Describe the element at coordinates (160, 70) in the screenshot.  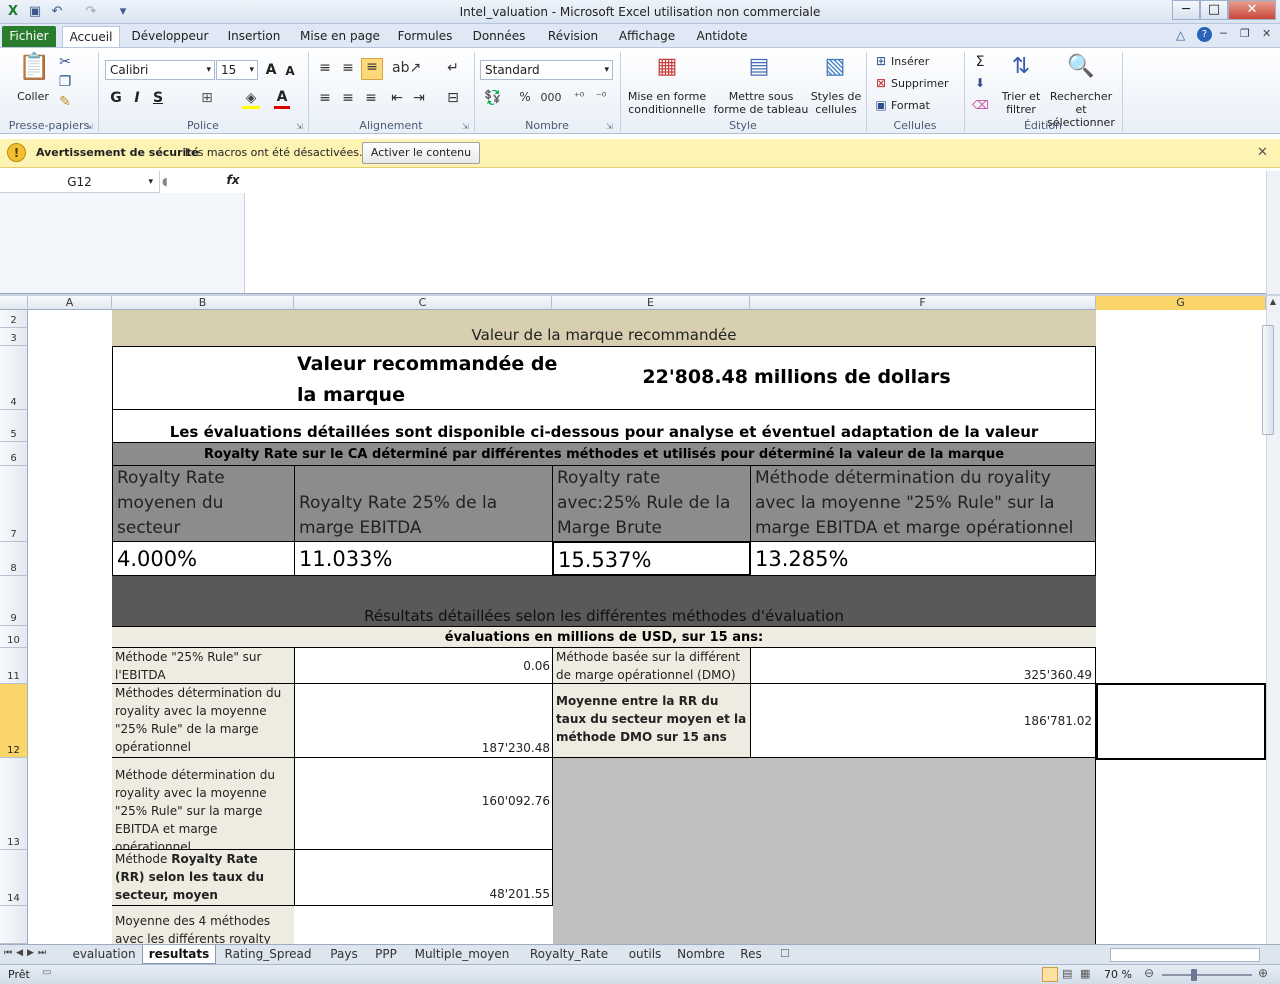
I see `font-name-select: Calibri ▾` at that location.